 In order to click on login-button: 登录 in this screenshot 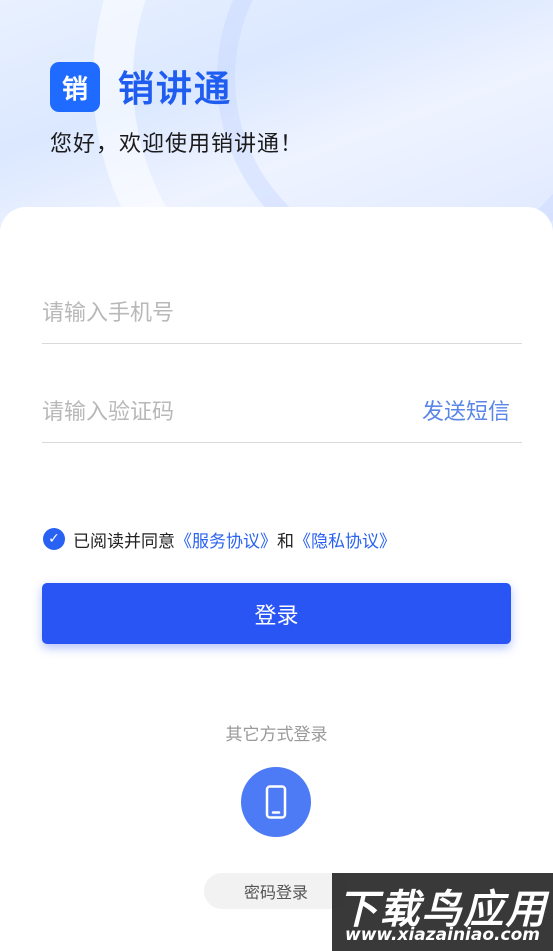, I will do `click(276, 613)`.